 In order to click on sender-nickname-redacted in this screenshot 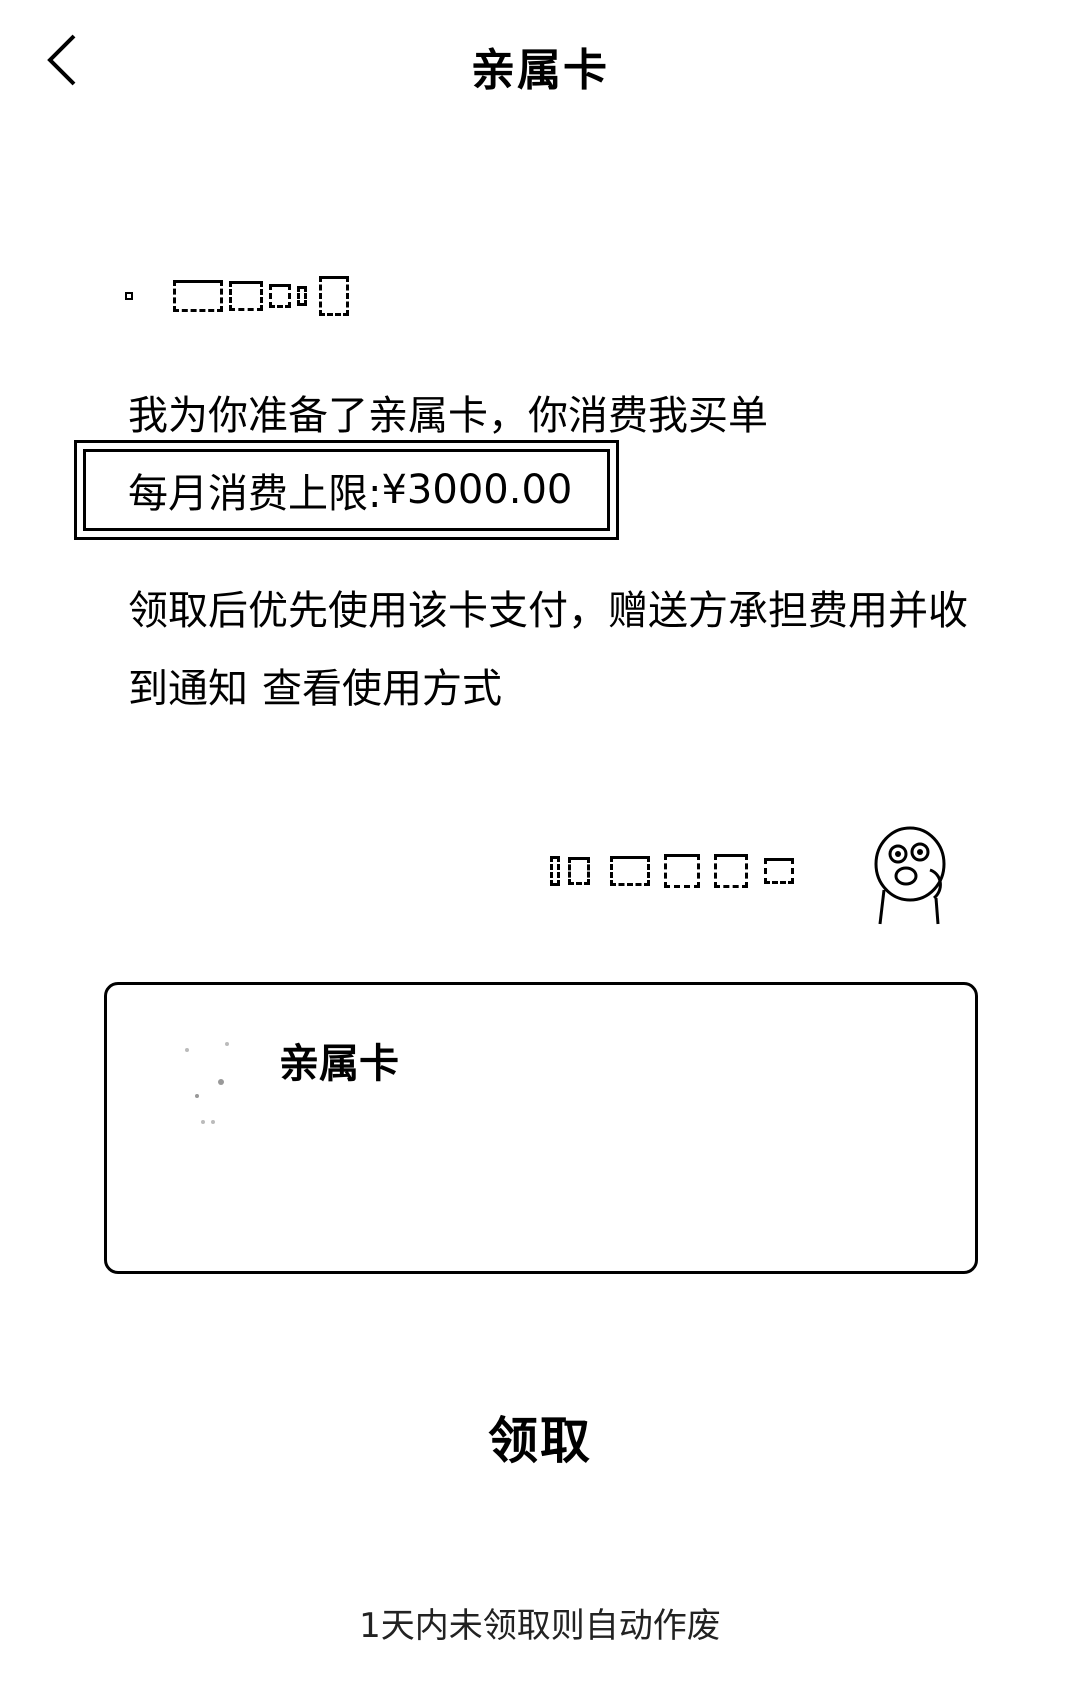, I will do `click(675, 871)`.